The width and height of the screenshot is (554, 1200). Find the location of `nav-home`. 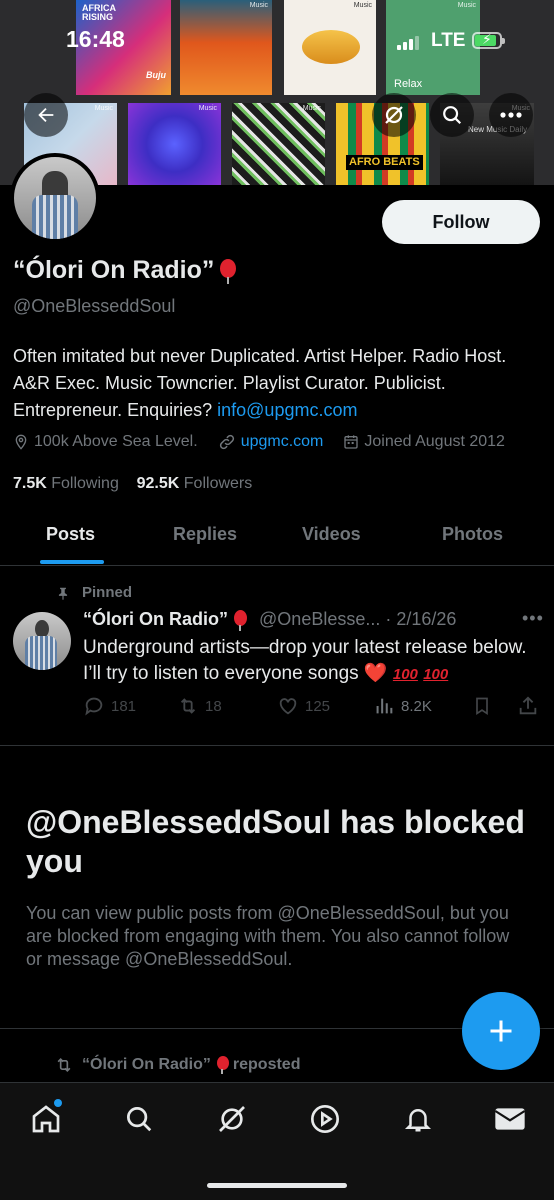

nav-home is located at coordinates (46, 1119).